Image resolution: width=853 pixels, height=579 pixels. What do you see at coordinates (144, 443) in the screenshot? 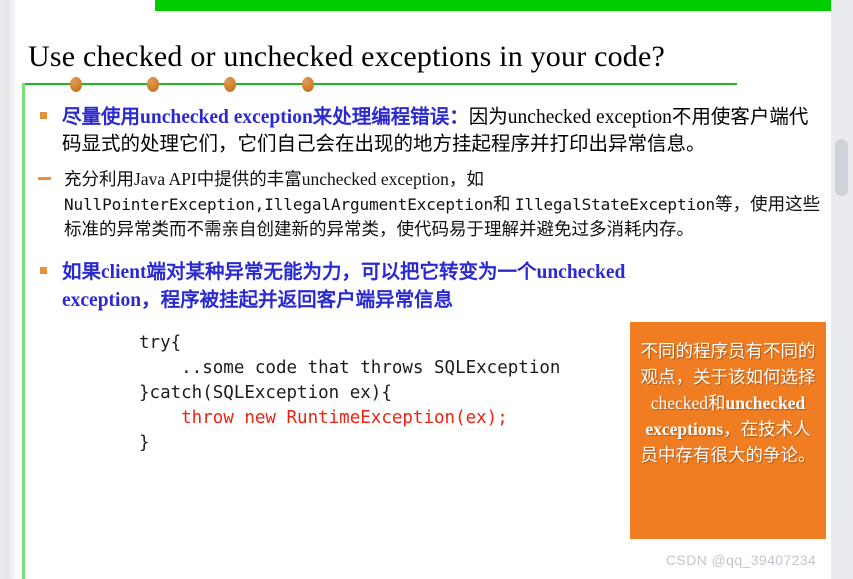
I see `code-line-5: }` at bounding box center [144, 443].